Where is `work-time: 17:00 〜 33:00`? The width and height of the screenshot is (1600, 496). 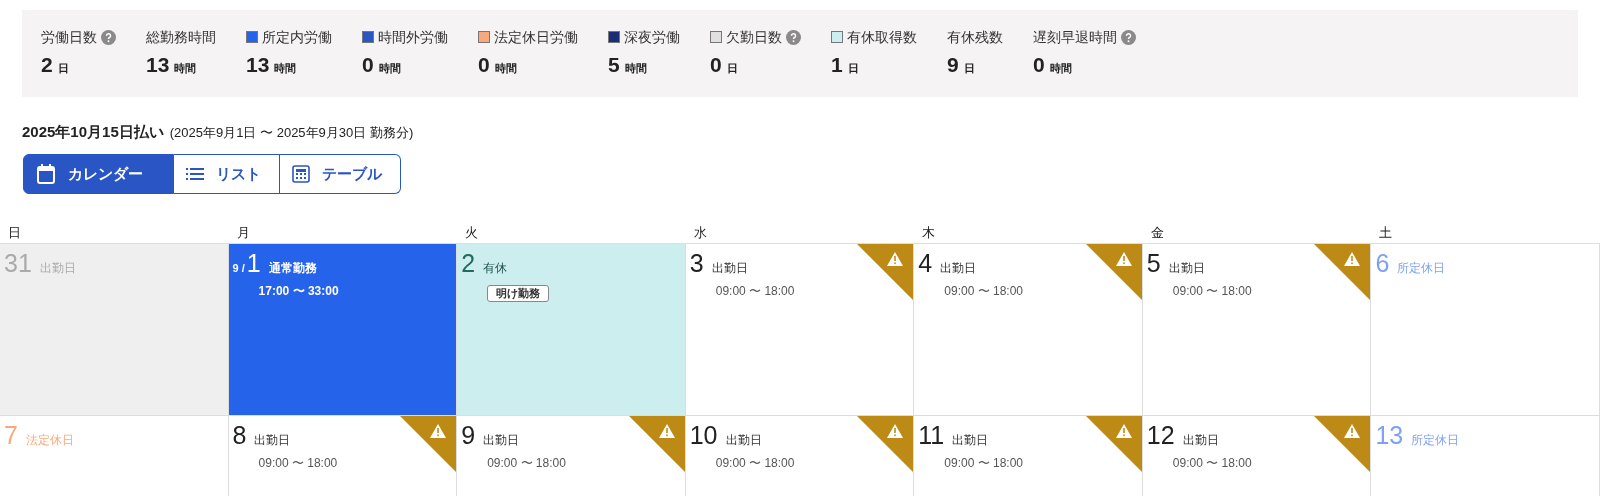
work-time: 17:00 〜 33:00 is located at coordinates (298, 291).